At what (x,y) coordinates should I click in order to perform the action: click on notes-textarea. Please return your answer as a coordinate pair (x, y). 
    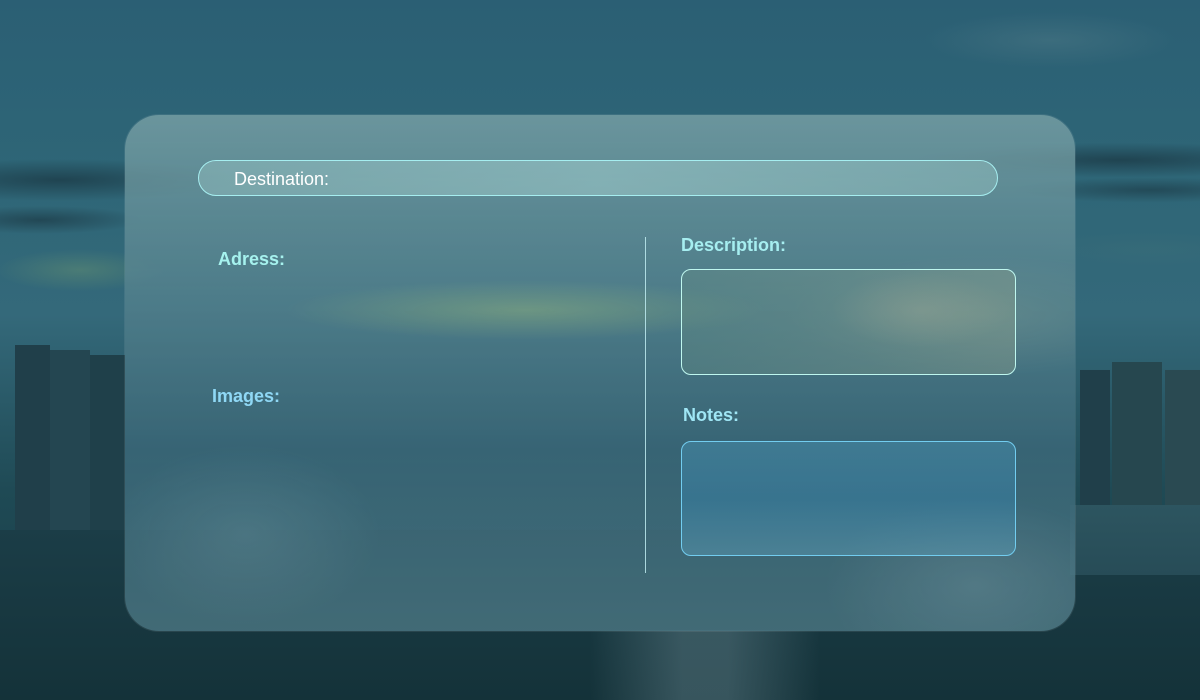
    Looking at the image, I should click on (848, 498).